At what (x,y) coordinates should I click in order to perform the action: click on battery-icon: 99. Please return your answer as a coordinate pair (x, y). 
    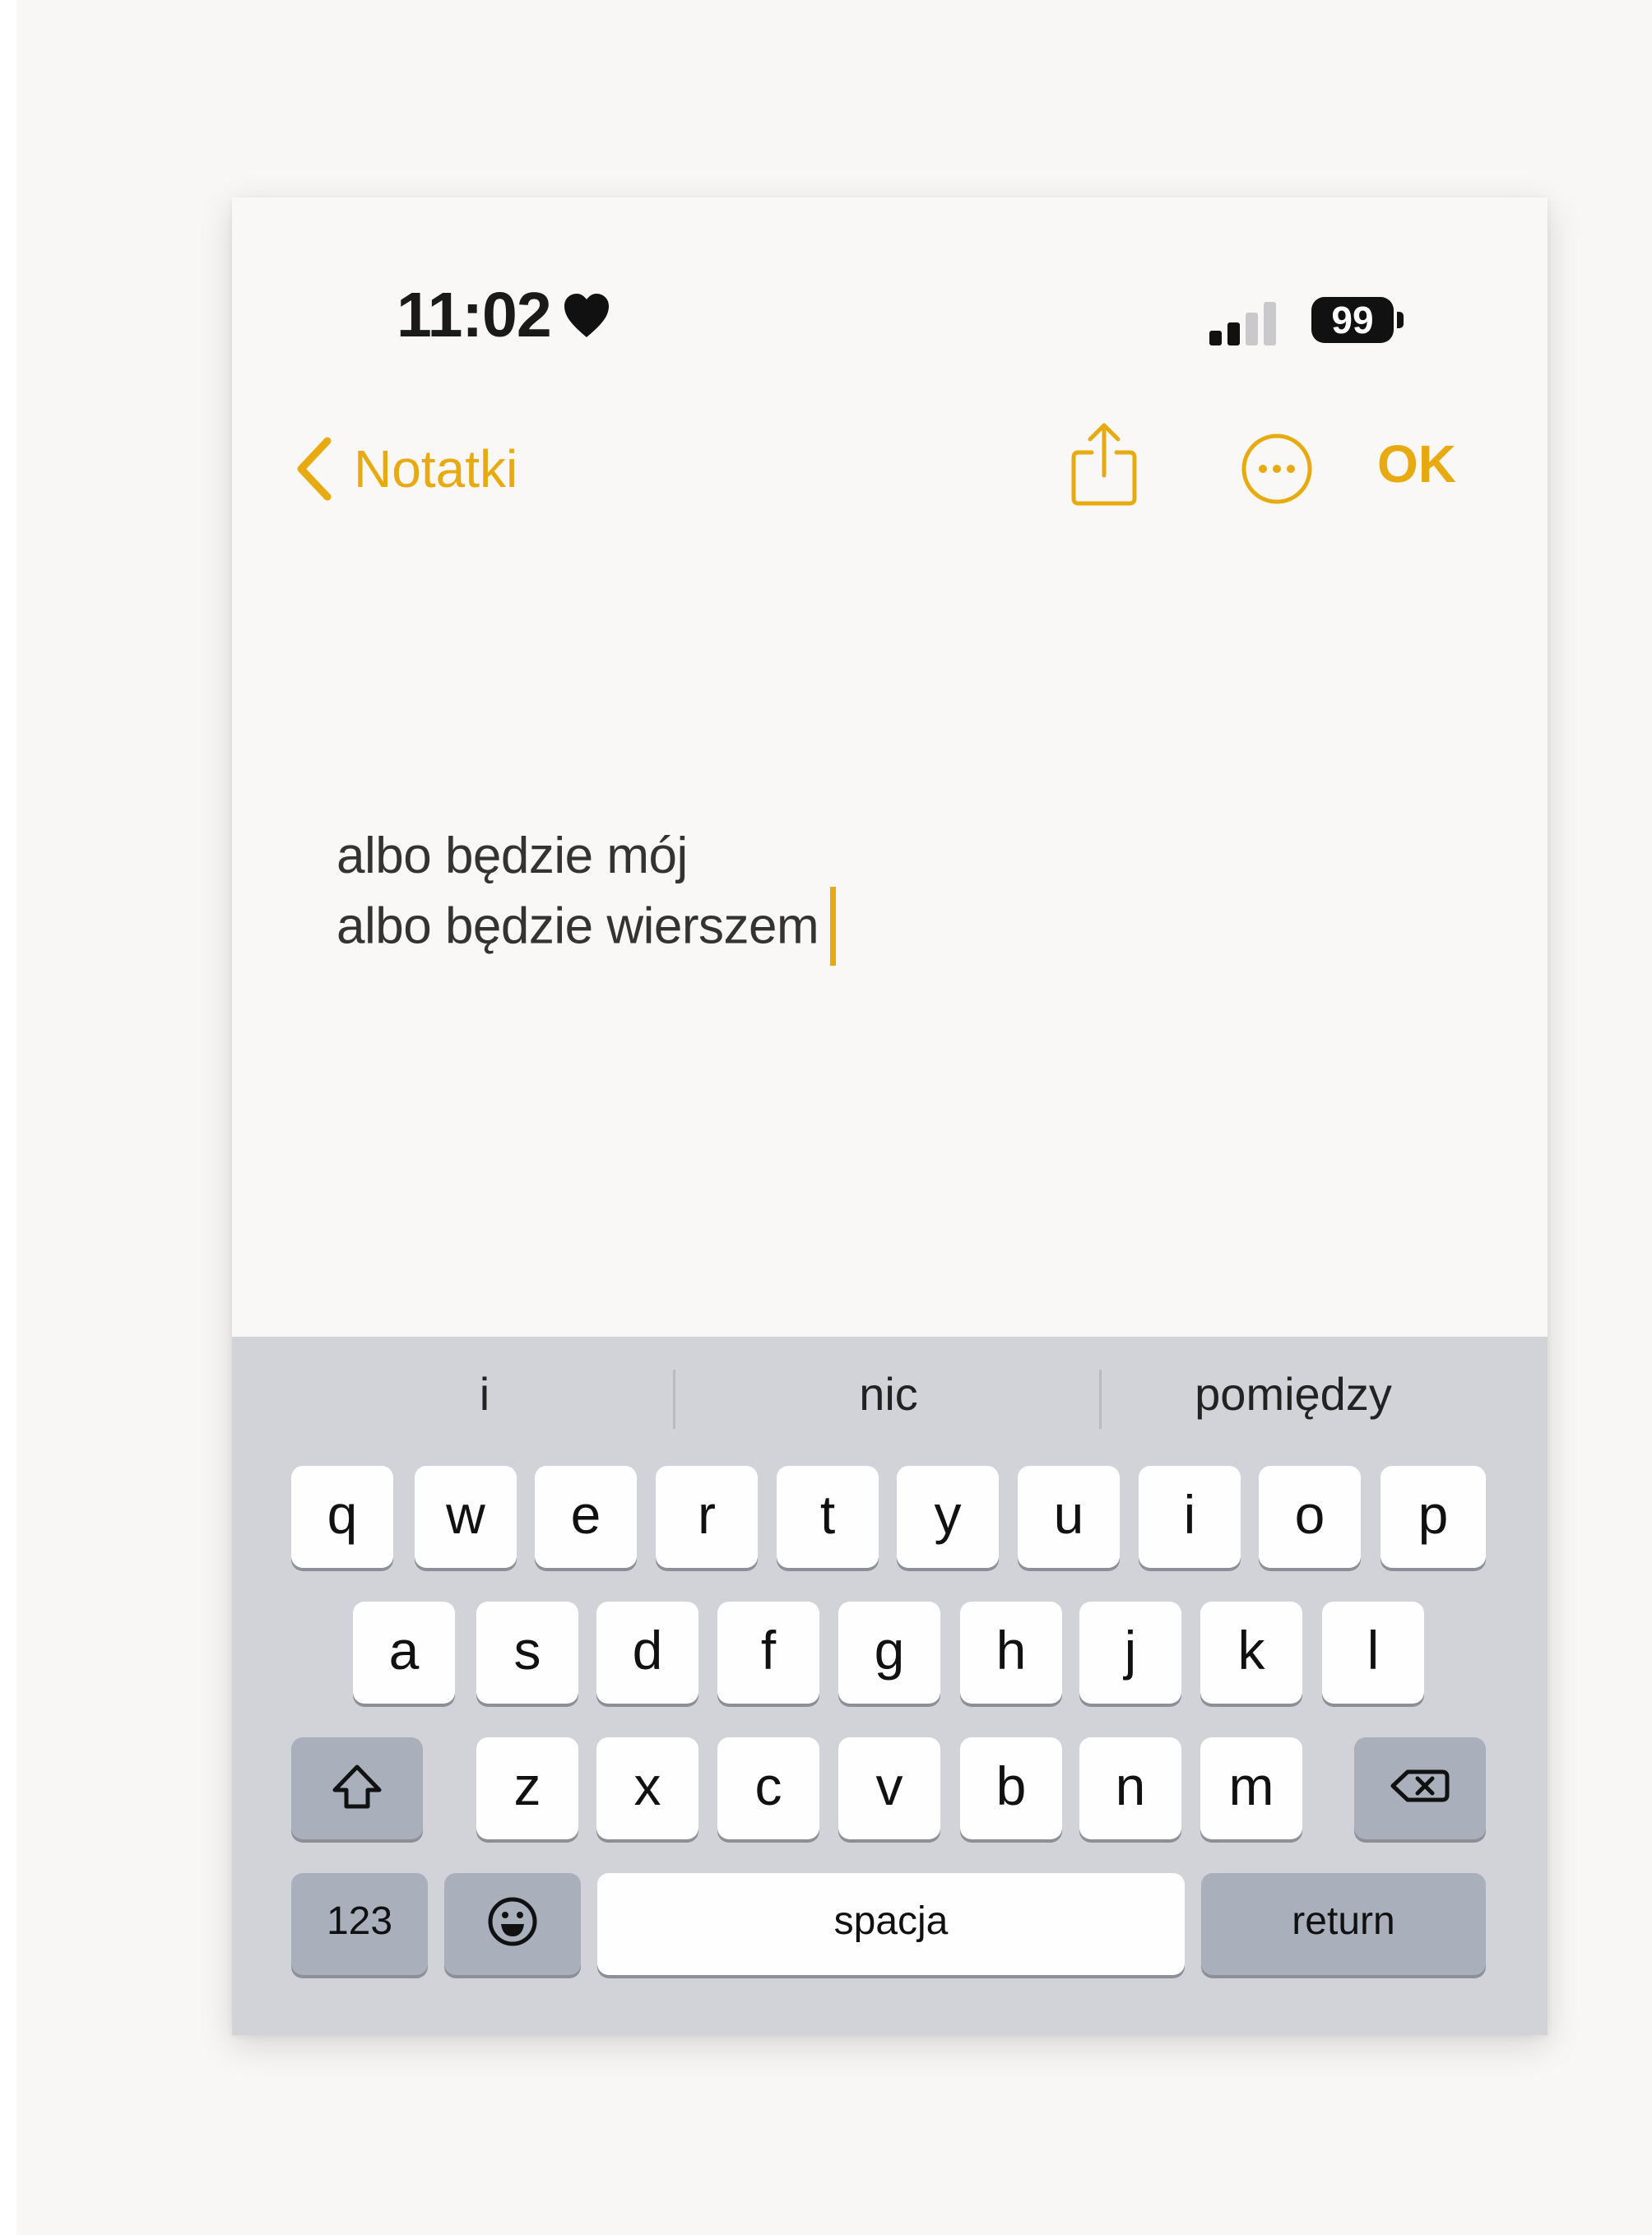
    Looking at the image, I should click on (1358, 320).